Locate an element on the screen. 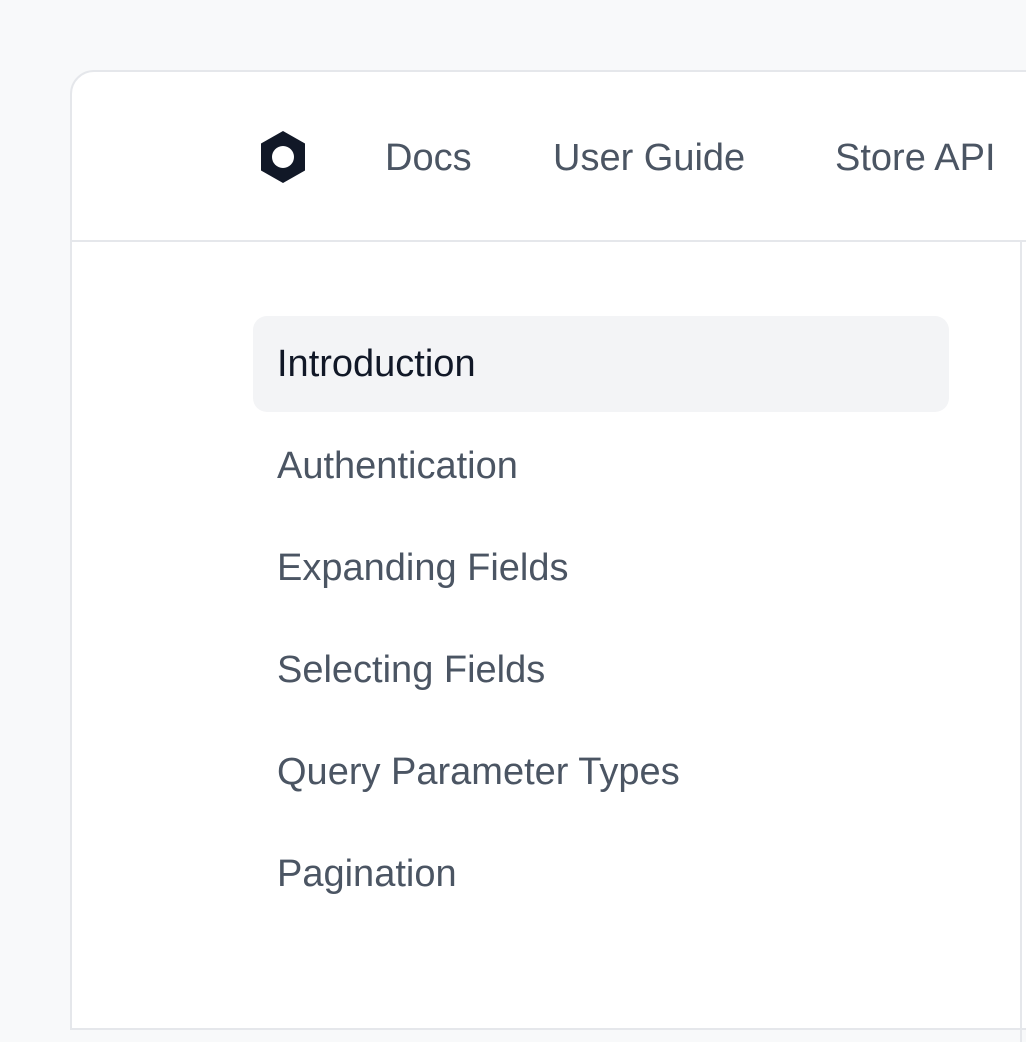  sidebar-item-label: Pagination is located at coordinates (367, 874).